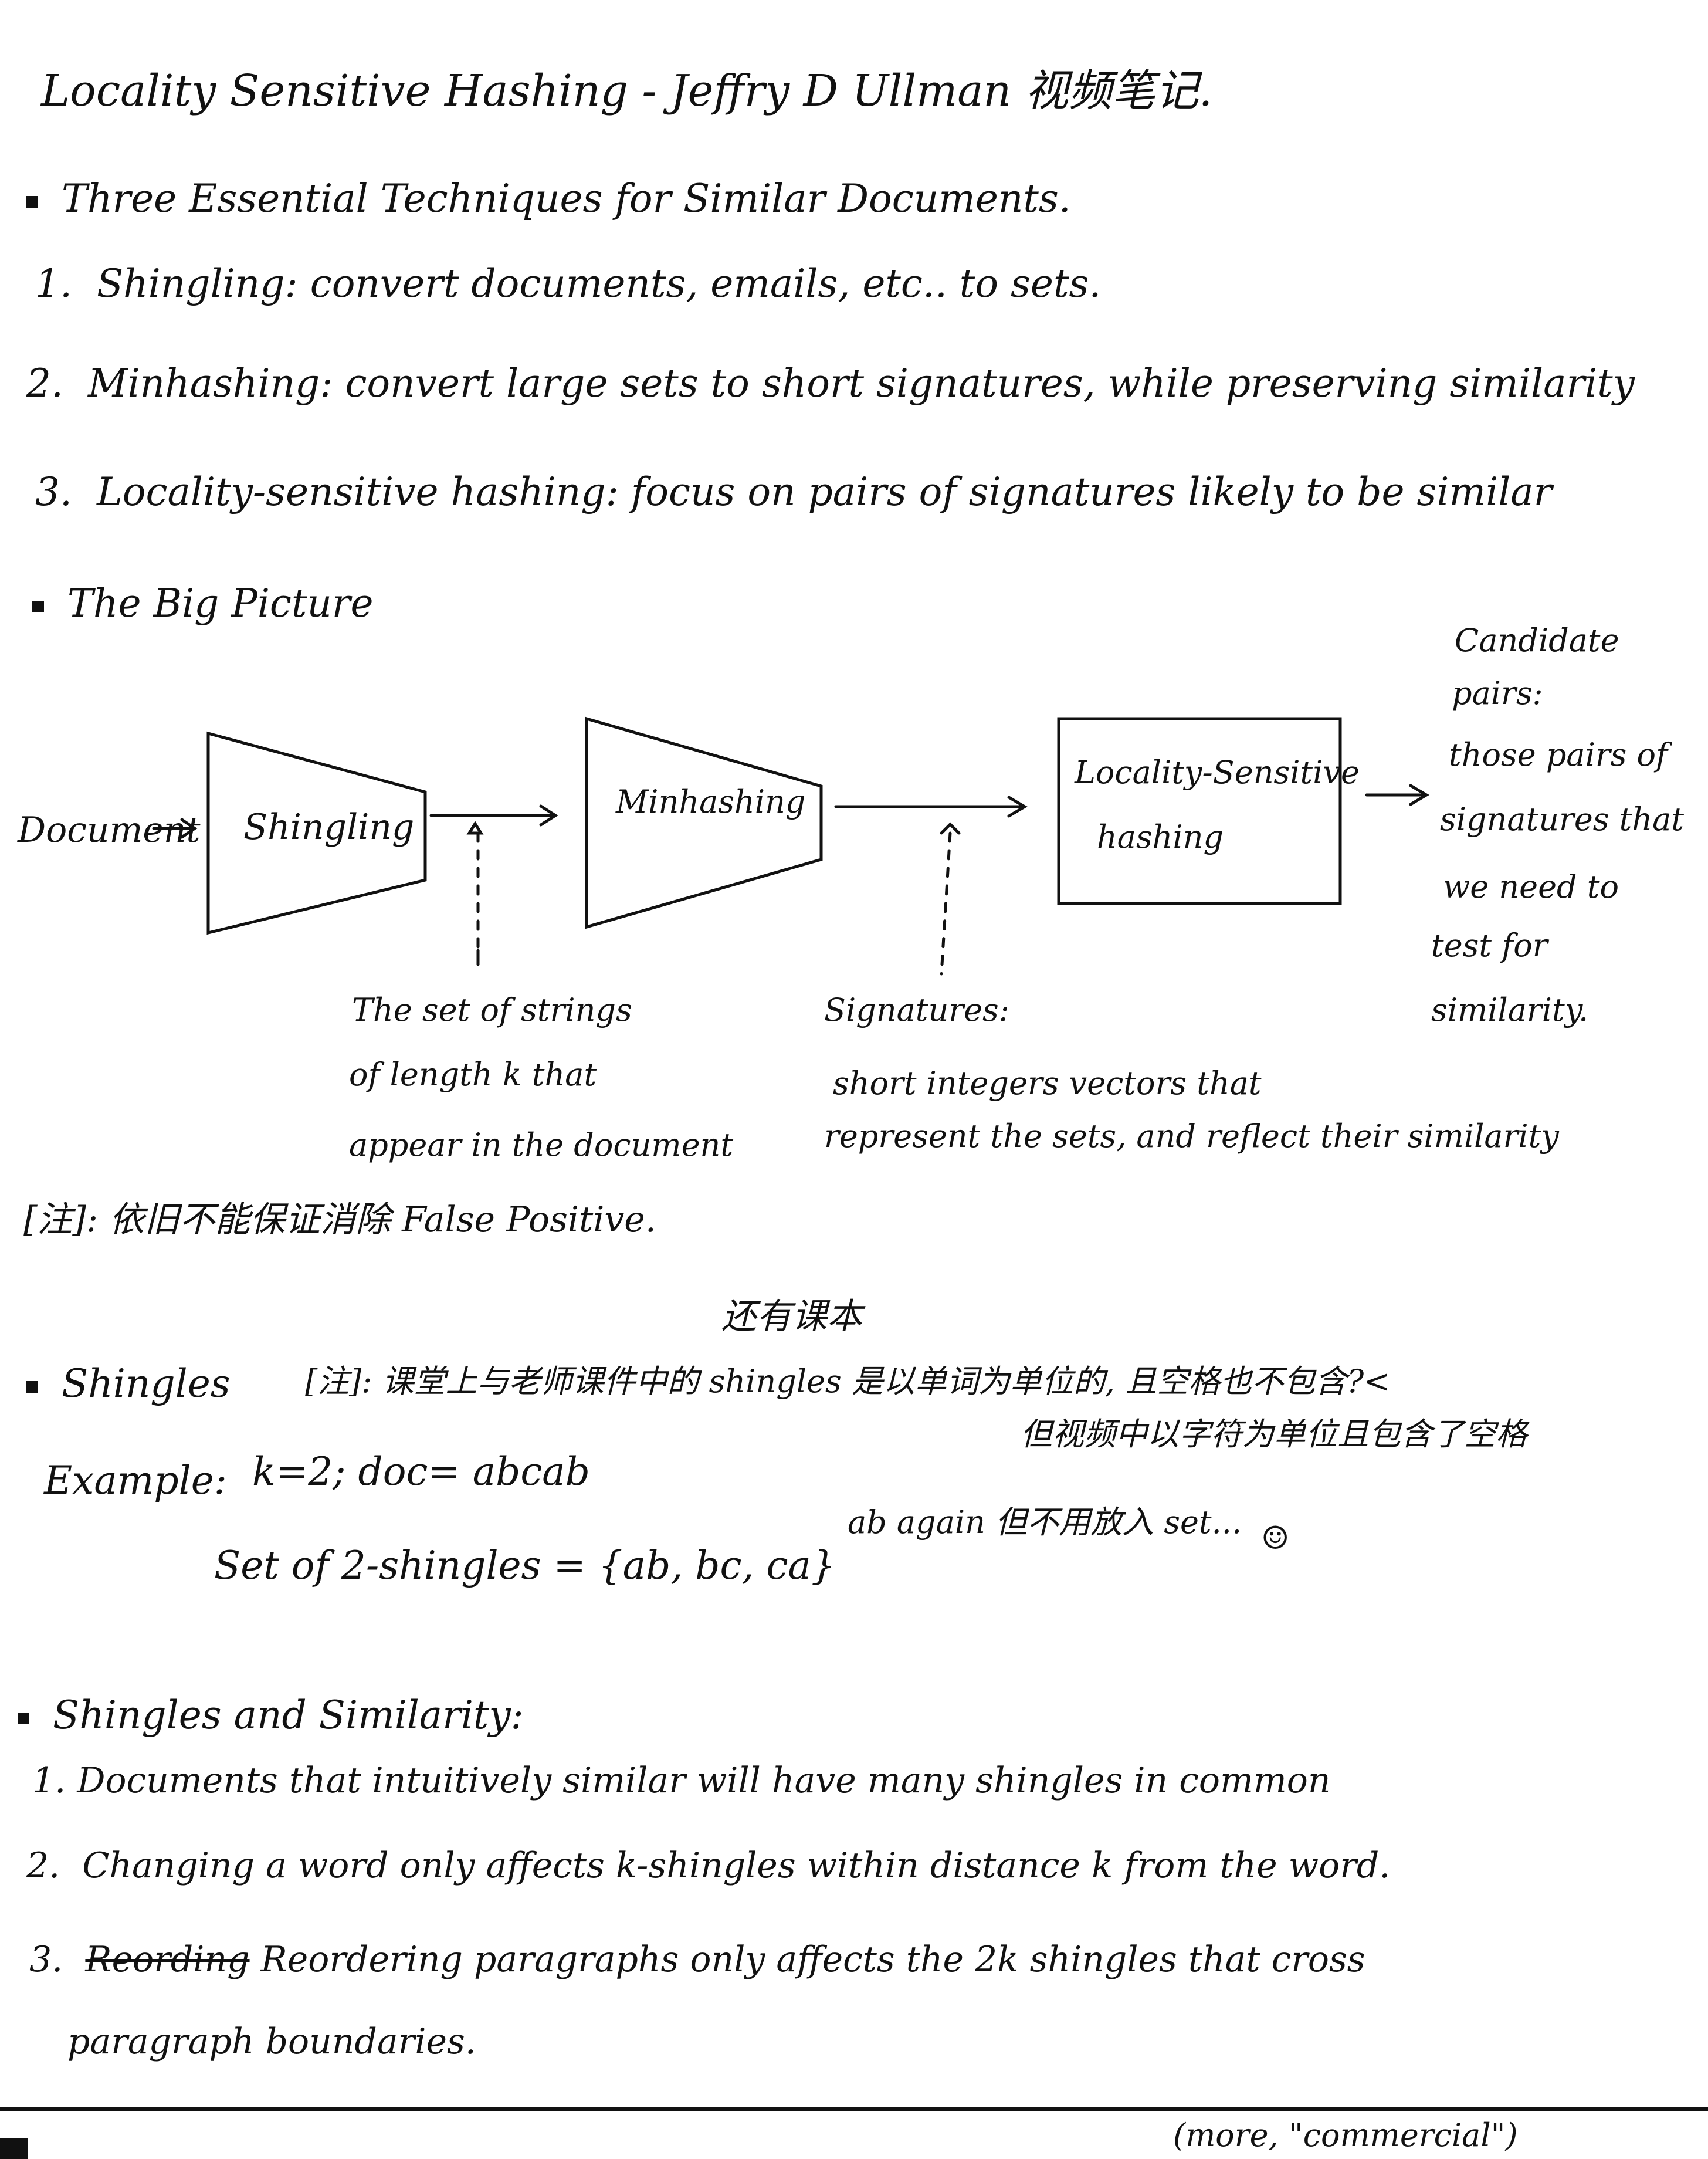 This screenshot has width=1708, height=2159. Describe the element at coordinates (329, 827) in the screenshot. I see `shingling-label: Shingling` at that location.